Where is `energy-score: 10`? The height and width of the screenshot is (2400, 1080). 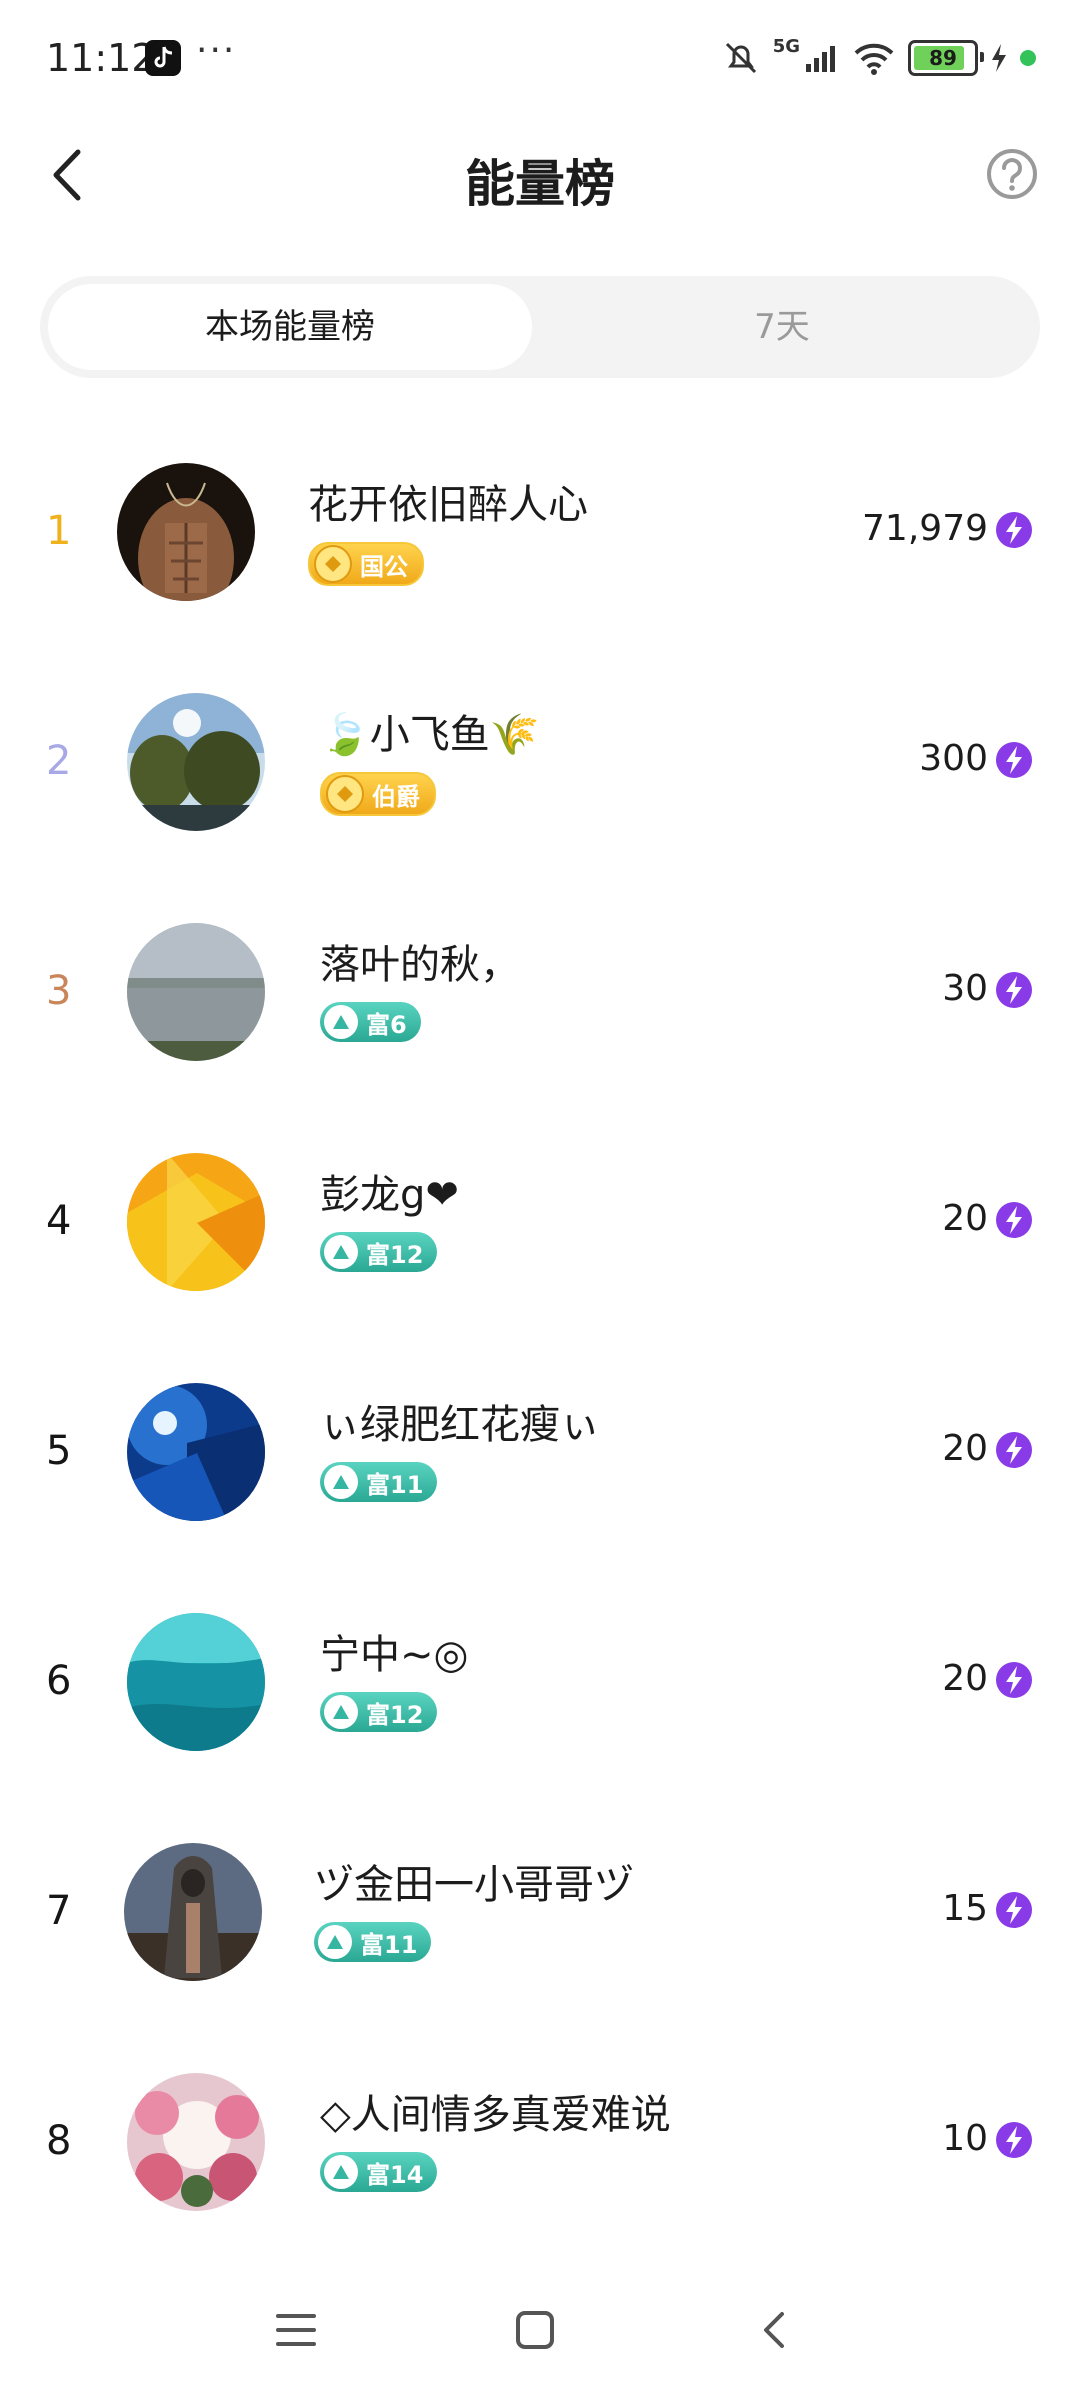
energy-score: 10 is located at coordinates (965, 2138).